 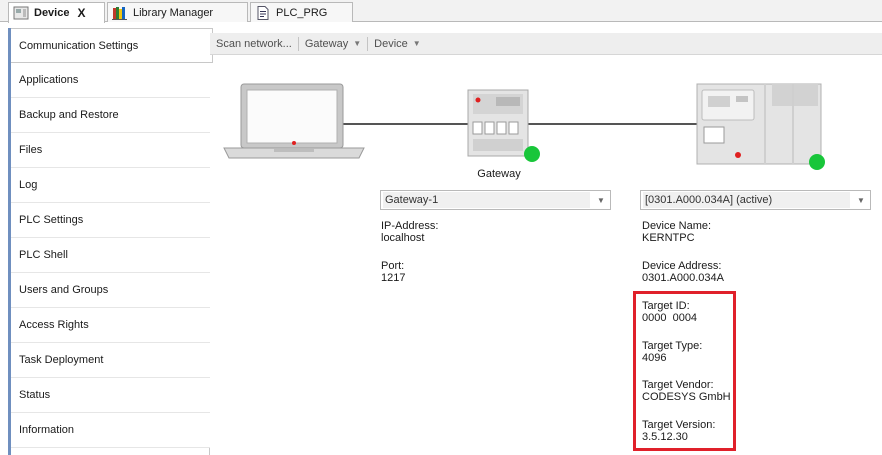 What do you see at coordinates (81, 13) in the screenshot?
I see `close-icon: X` at bounding box center [81, 13].